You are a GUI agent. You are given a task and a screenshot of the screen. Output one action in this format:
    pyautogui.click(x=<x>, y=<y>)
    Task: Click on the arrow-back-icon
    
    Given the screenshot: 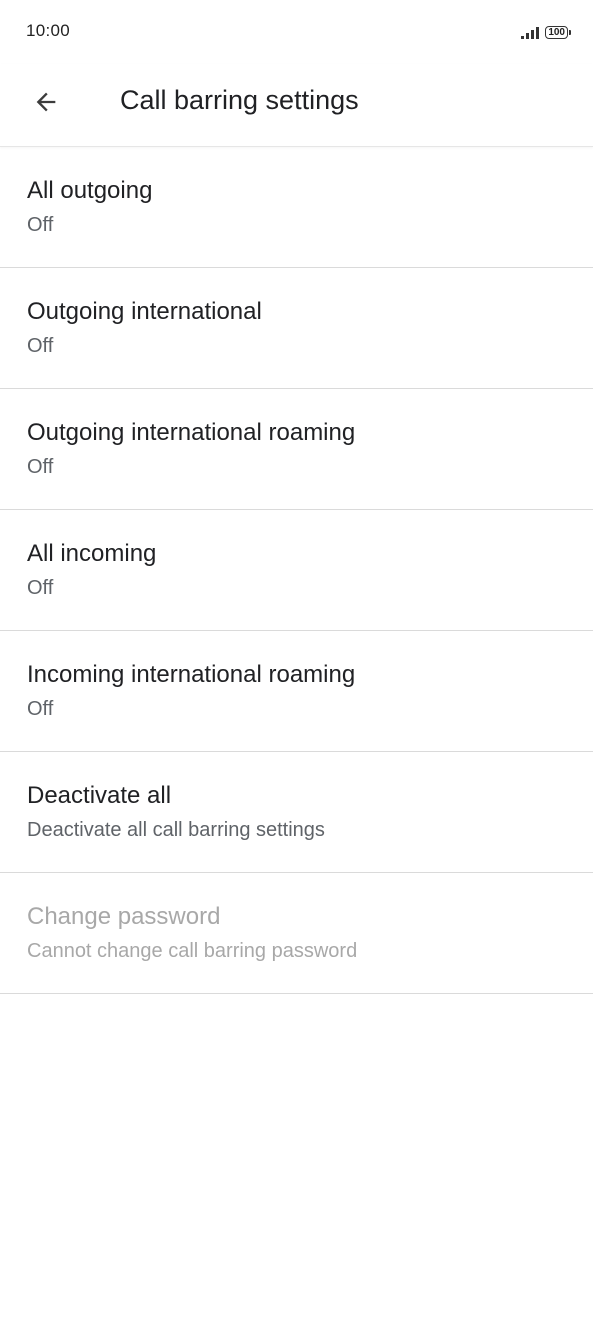 What is the action you would take?
    pyautogui.click(x=46, y=102)
    